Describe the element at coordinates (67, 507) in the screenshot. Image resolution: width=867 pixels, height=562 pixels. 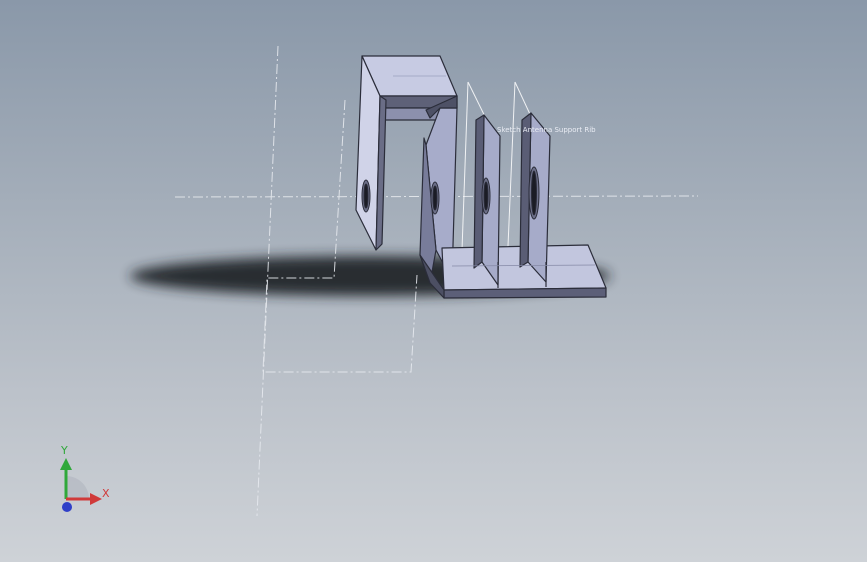
I see `triad-z-axis-icon` at that location.